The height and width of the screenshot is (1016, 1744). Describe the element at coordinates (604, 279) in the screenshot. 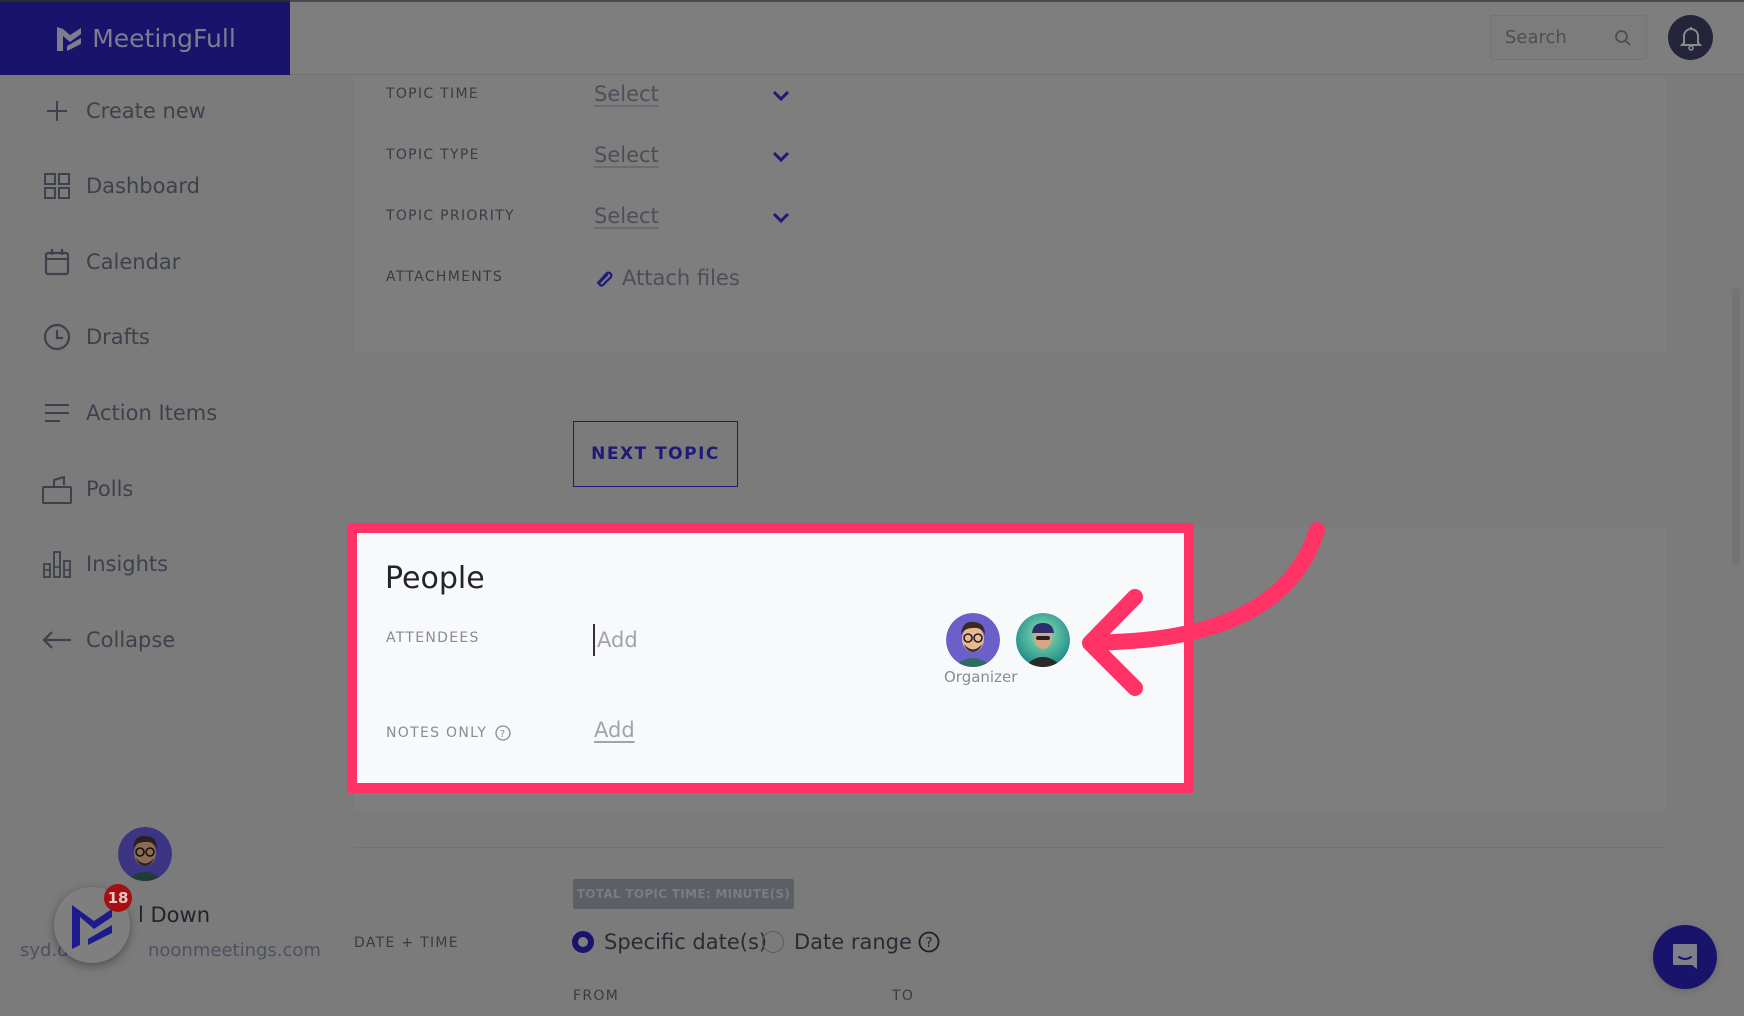

I see `paperclip-icon` at that location.